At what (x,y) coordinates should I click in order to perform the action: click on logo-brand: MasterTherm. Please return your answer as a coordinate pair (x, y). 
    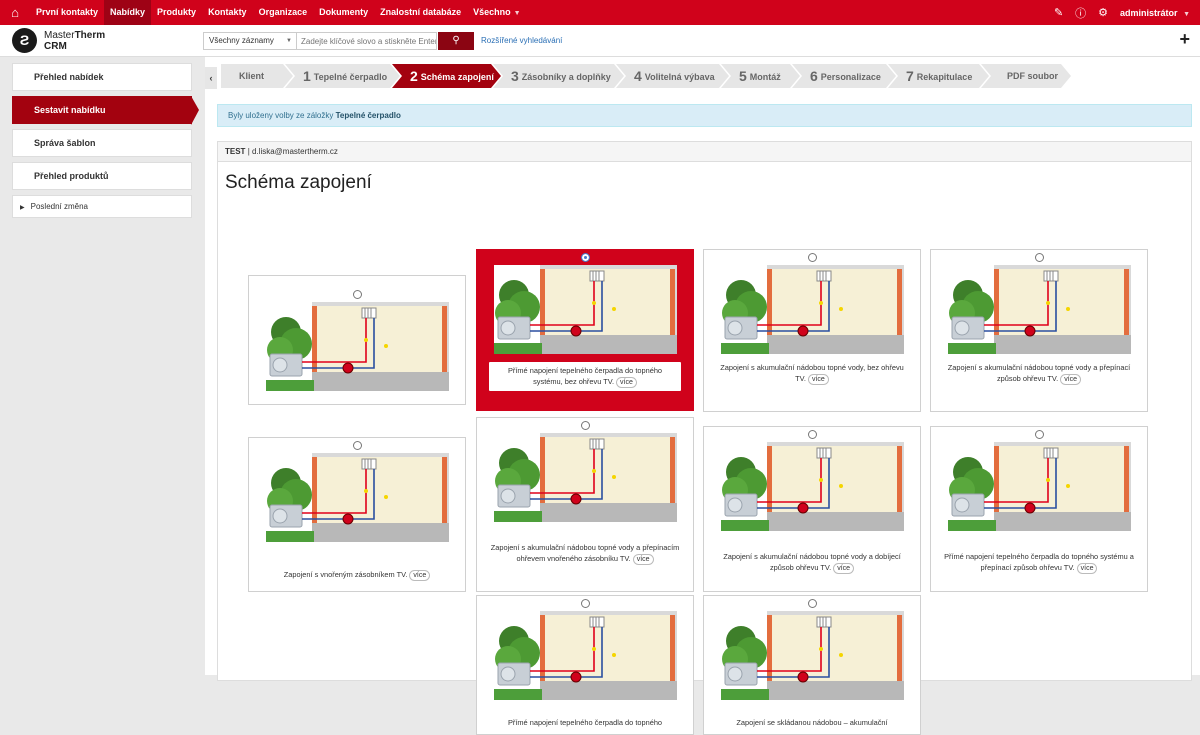
    Looking at the image, I should click on (74, 35).